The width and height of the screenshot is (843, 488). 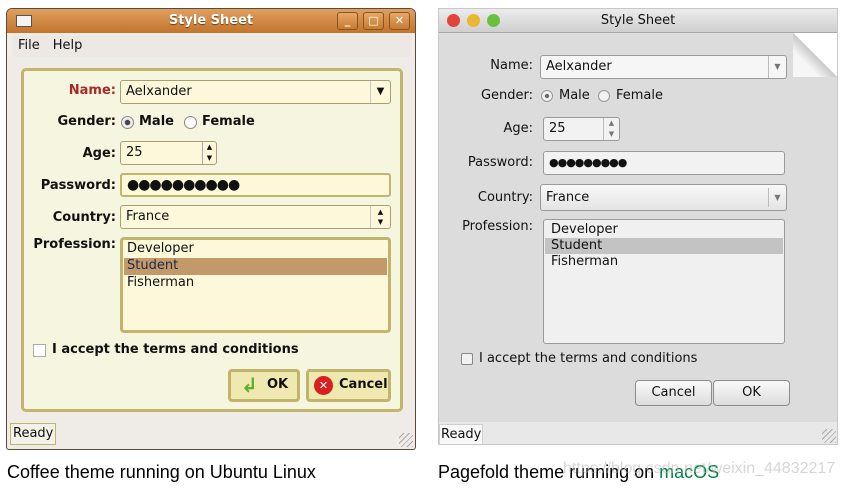 What do you see at coordinates (473, 20) in the screenshot?
I see `minimize-button` at bounding box center [473, 20].